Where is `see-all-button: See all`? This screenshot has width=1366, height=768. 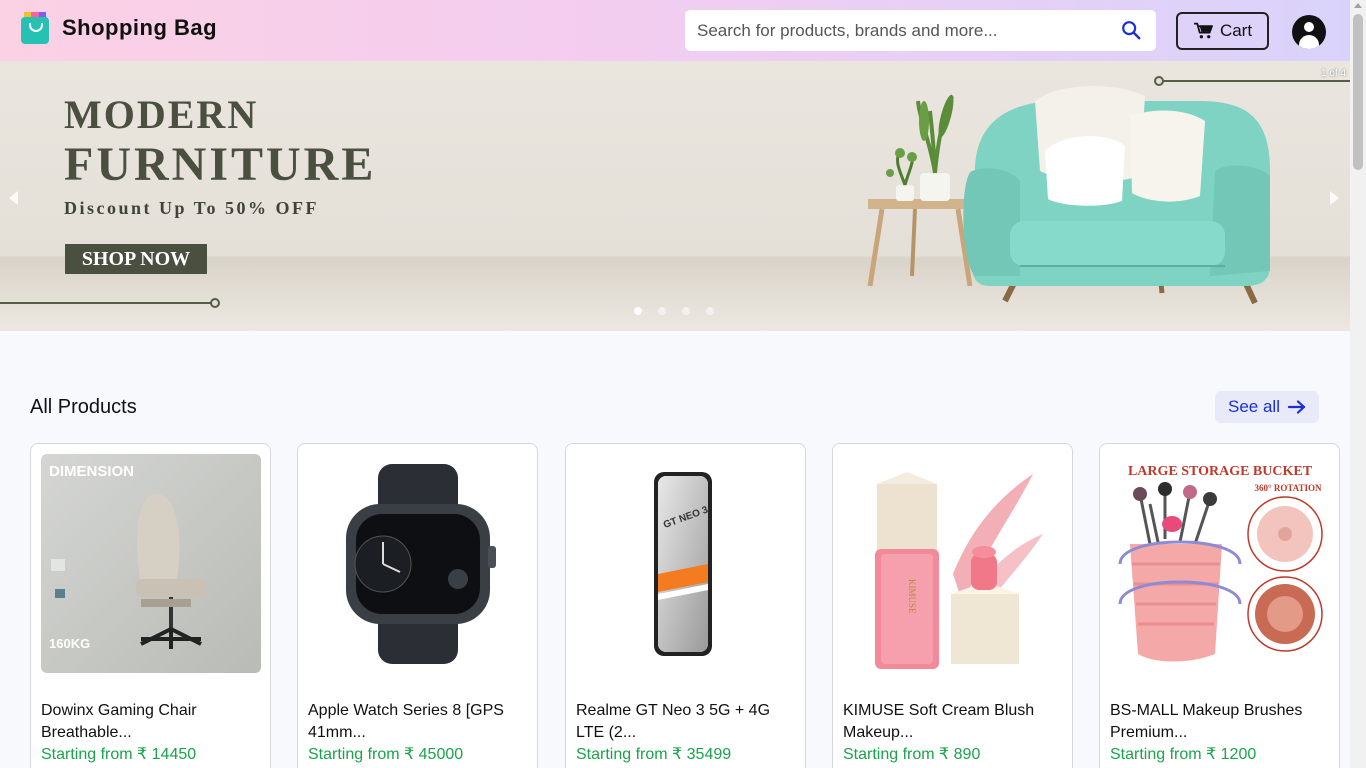
see-all-button: See all is located at coordinates (1267, 407).